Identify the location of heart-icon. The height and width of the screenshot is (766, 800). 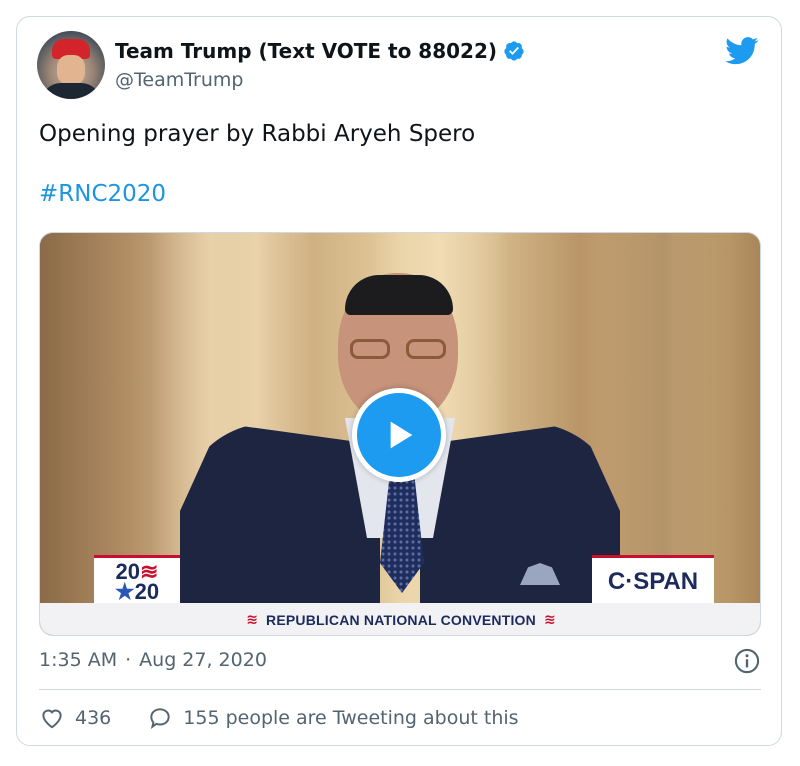
(52, 719).